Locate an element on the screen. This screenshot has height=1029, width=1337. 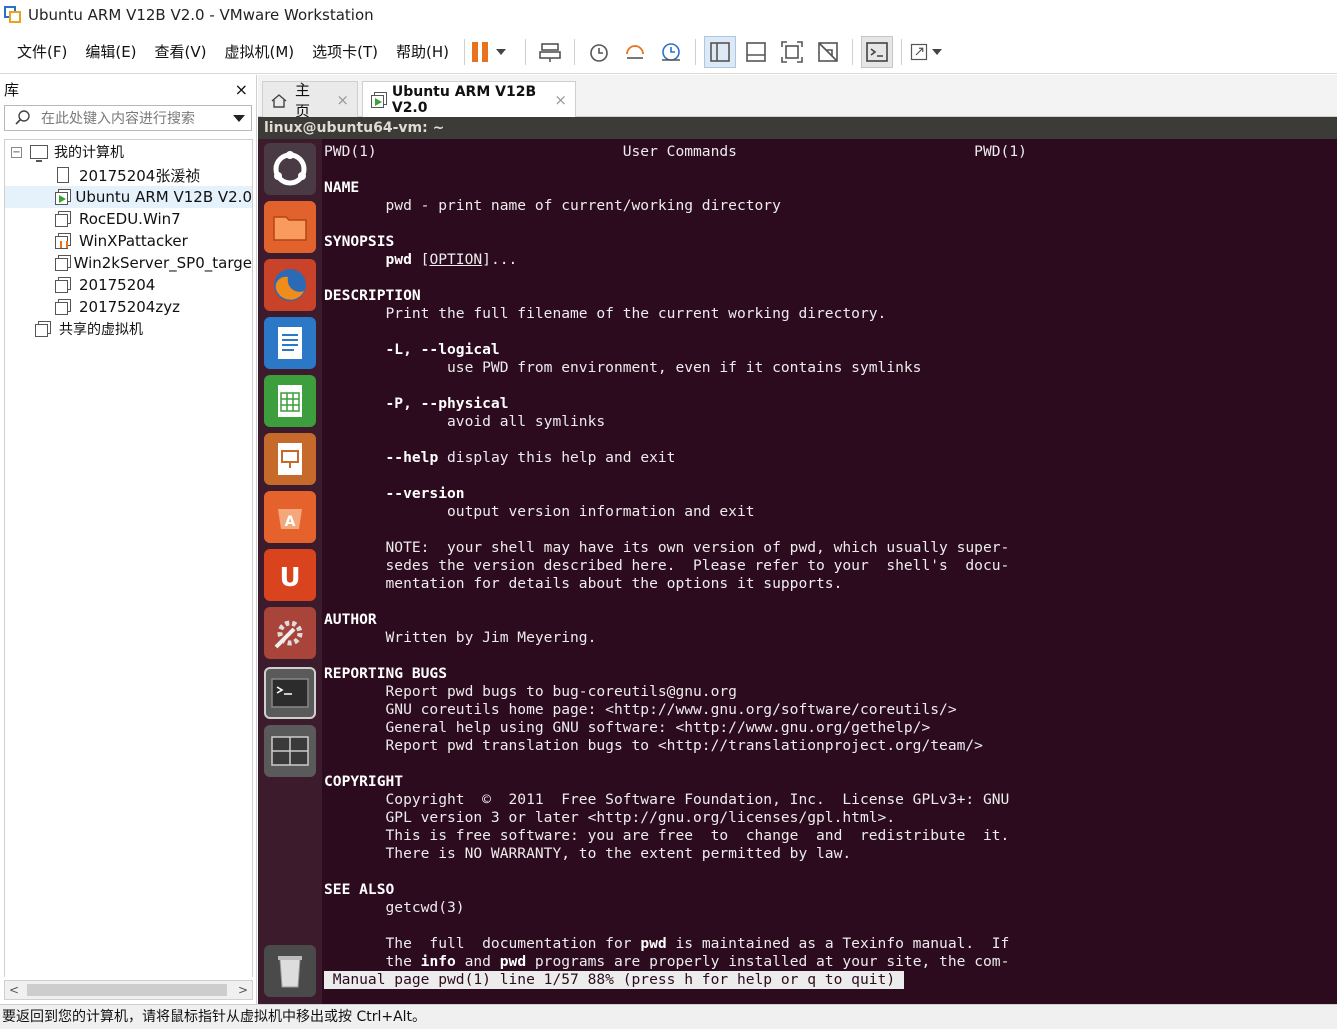
tree-item-vm: WinXPattacker is located at coordinates (128, 241).